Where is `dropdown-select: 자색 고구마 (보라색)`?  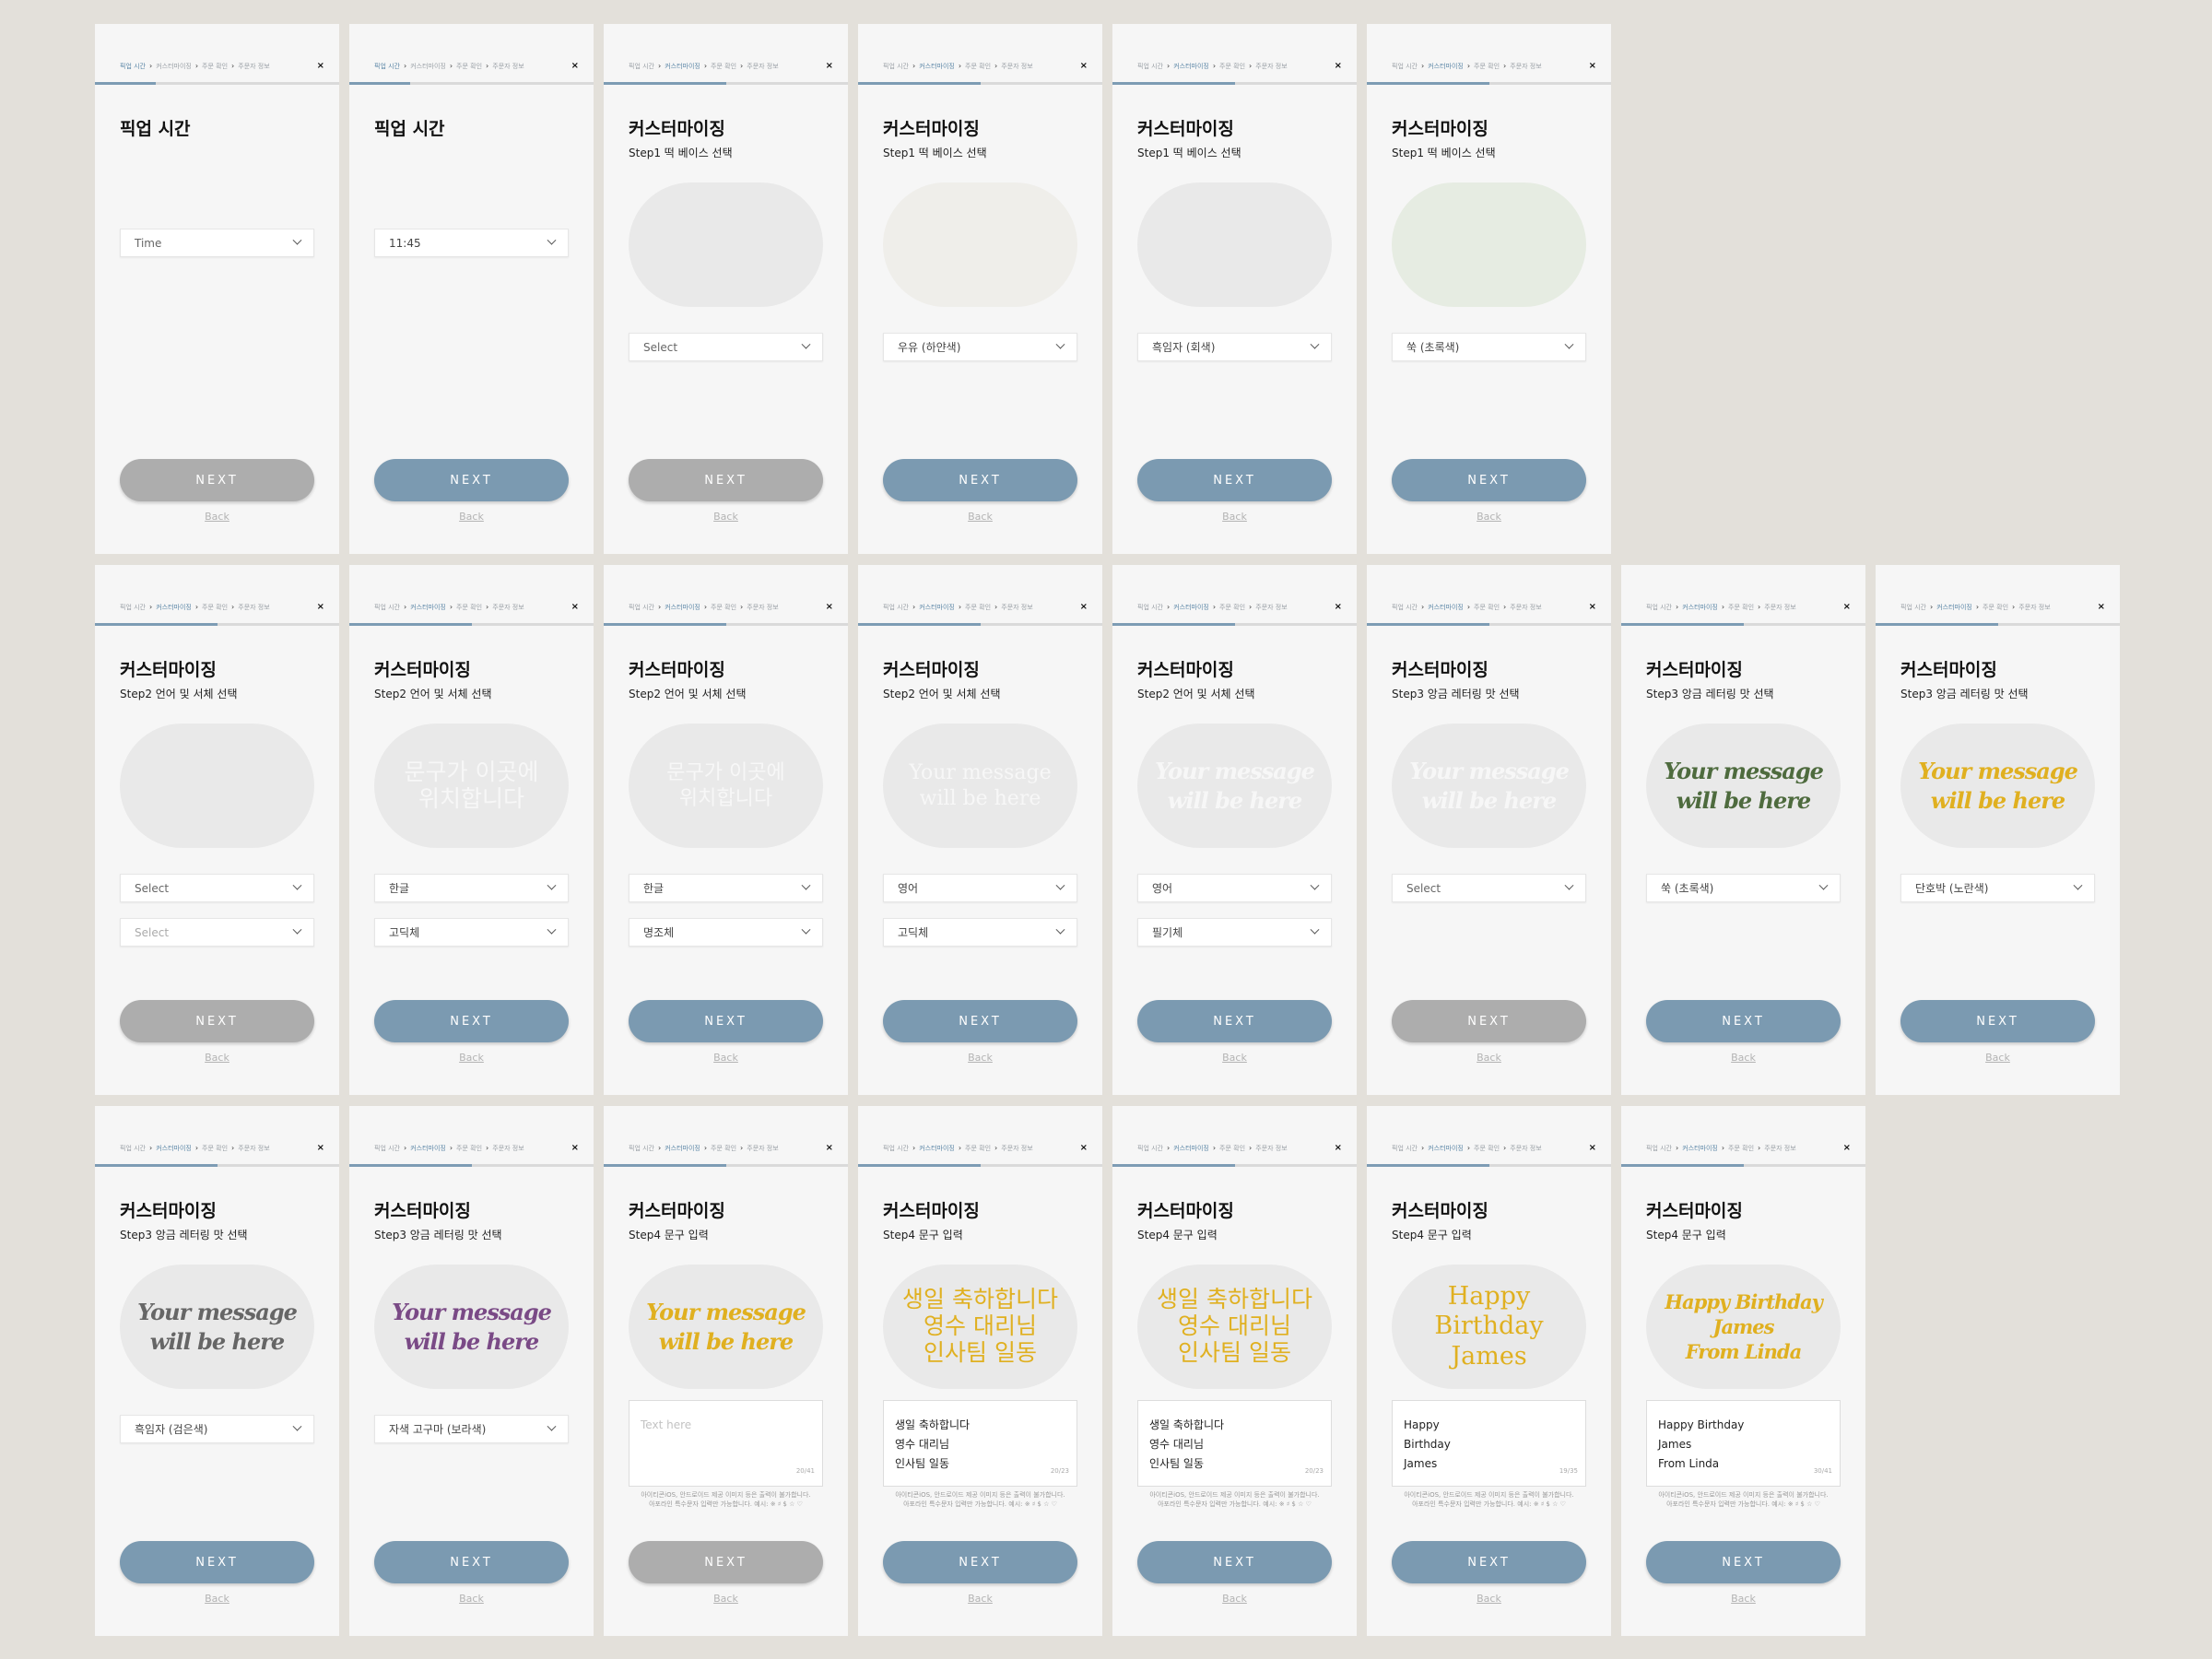
dropdown-select: 자색 고구마 (보라색) is located at coordinates (471, 1429).